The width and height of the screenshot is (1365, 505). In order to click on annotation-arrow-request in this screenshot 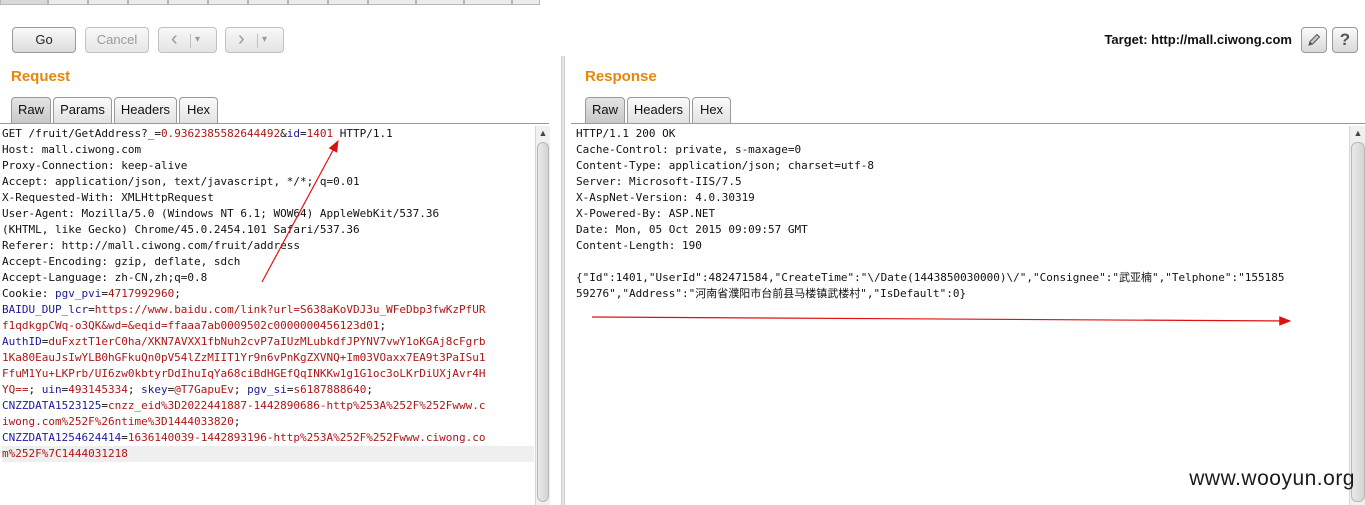, I will do `click(300, 211)`.